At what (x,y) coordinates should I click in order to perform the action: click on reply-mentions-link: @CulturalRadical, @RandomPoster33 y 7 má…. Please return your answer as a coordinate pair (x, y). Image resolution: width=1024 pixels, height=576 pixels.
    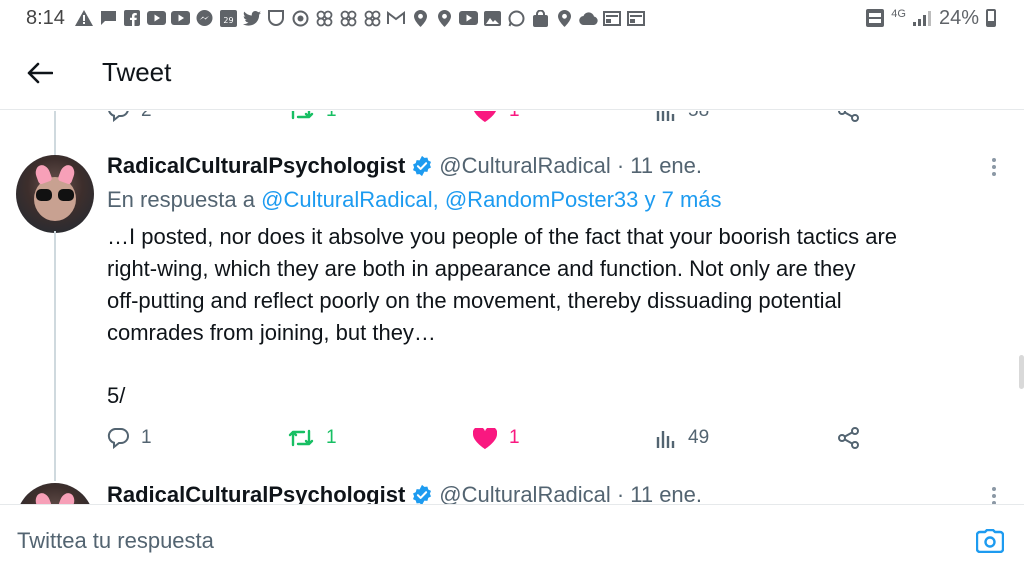
    Looking at the image, I should click on (491, 199).